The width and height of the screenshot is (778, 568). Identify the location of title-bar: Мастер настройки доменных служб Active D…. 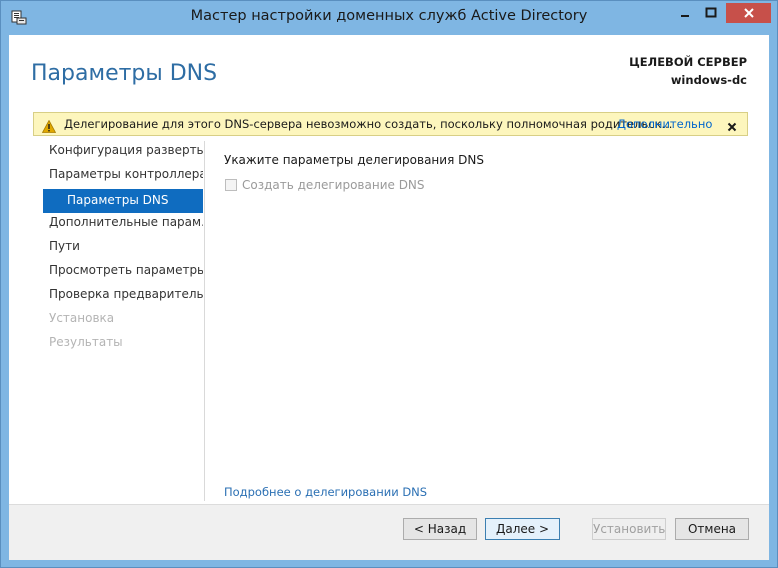
(389, 18).